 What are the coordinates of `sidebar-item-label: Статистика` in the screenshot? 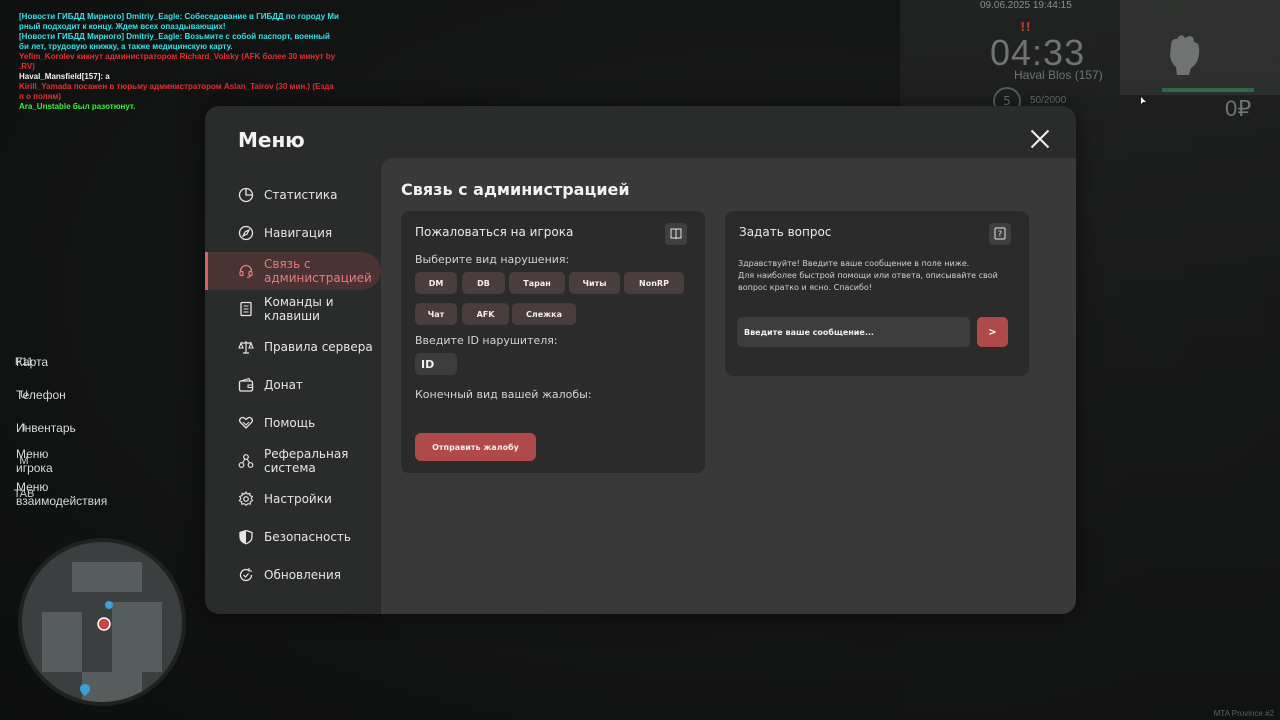 It's located at (301, 195).